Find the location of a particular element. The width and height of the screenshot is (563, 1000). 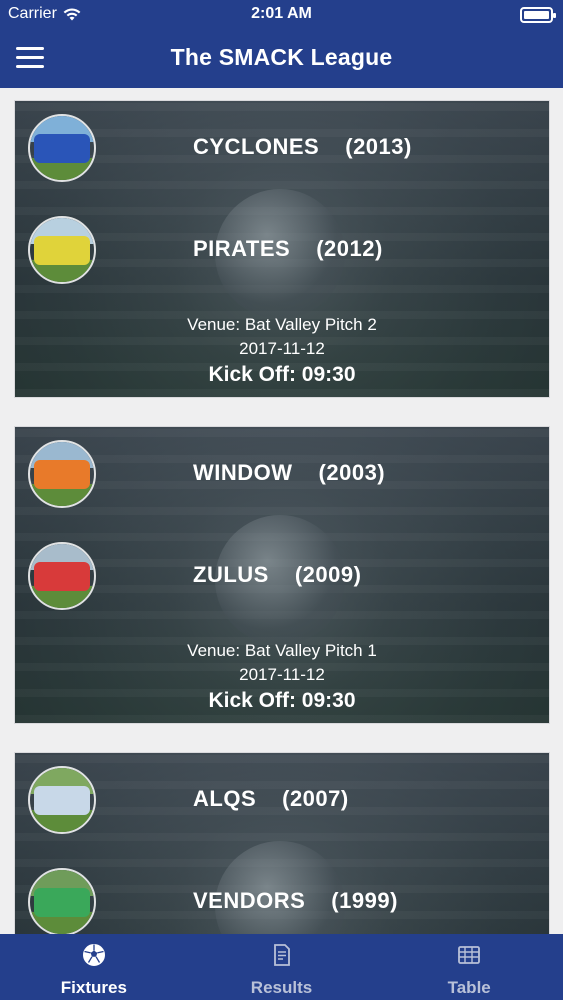

page-title: The SMACK League is located at coordinates (281, 57).